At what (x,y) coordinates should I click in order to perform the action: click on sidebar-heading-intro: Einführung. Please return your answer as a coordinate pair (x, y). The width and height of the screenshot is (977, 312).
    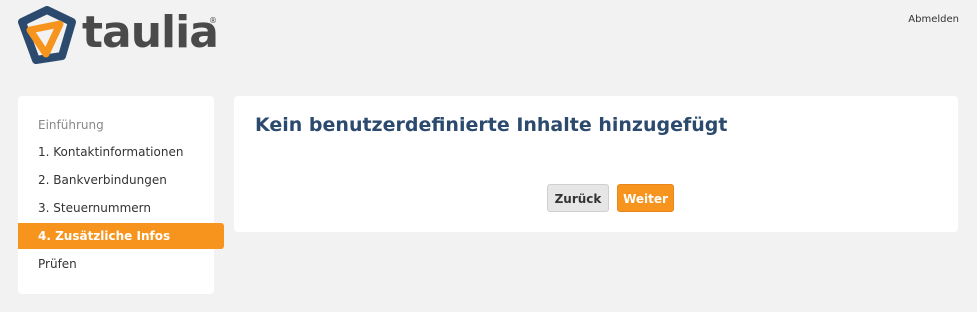
    Looking at the image, I should click on (71, 125).